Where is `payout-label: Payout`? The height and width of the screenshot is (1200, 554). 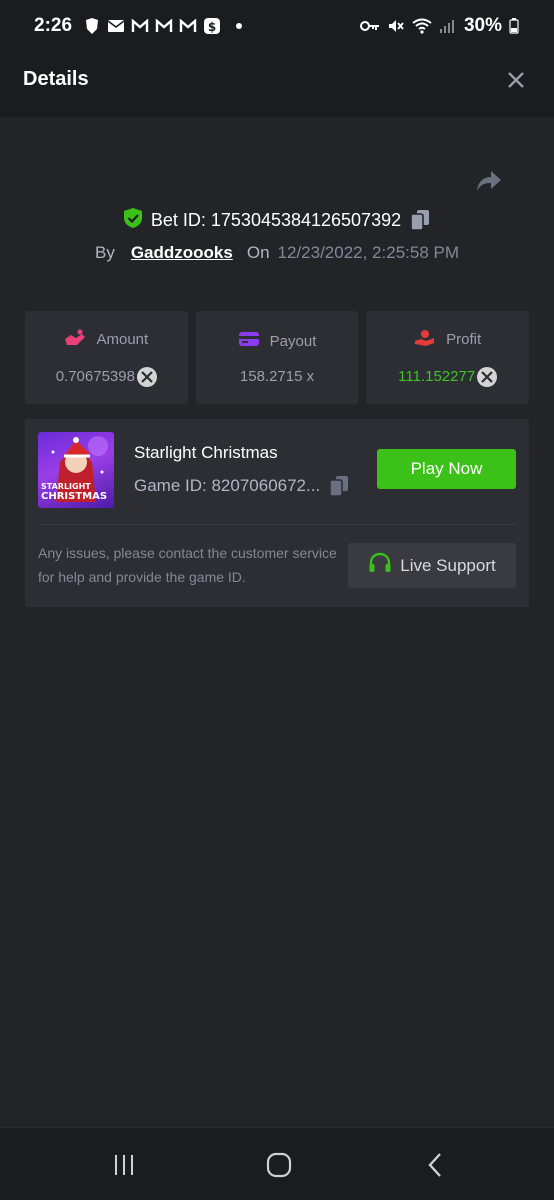 payout-label: Payout is located at coordinates (293, 341).